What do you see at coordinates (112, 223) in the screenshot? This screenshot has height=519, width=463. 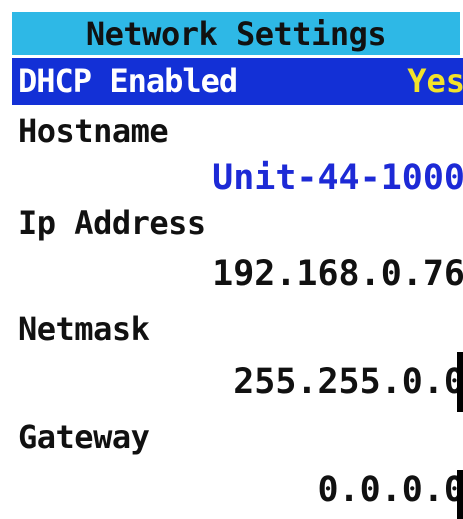 I see `ip-address-label: Ip Address` at bounding box center [112, 223].